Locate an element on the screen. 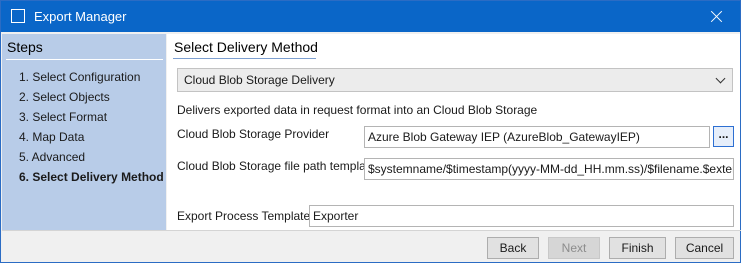 The width and height of the screenshot is (741, 263). chevron-down-icon is located at coordinates (720, 78).